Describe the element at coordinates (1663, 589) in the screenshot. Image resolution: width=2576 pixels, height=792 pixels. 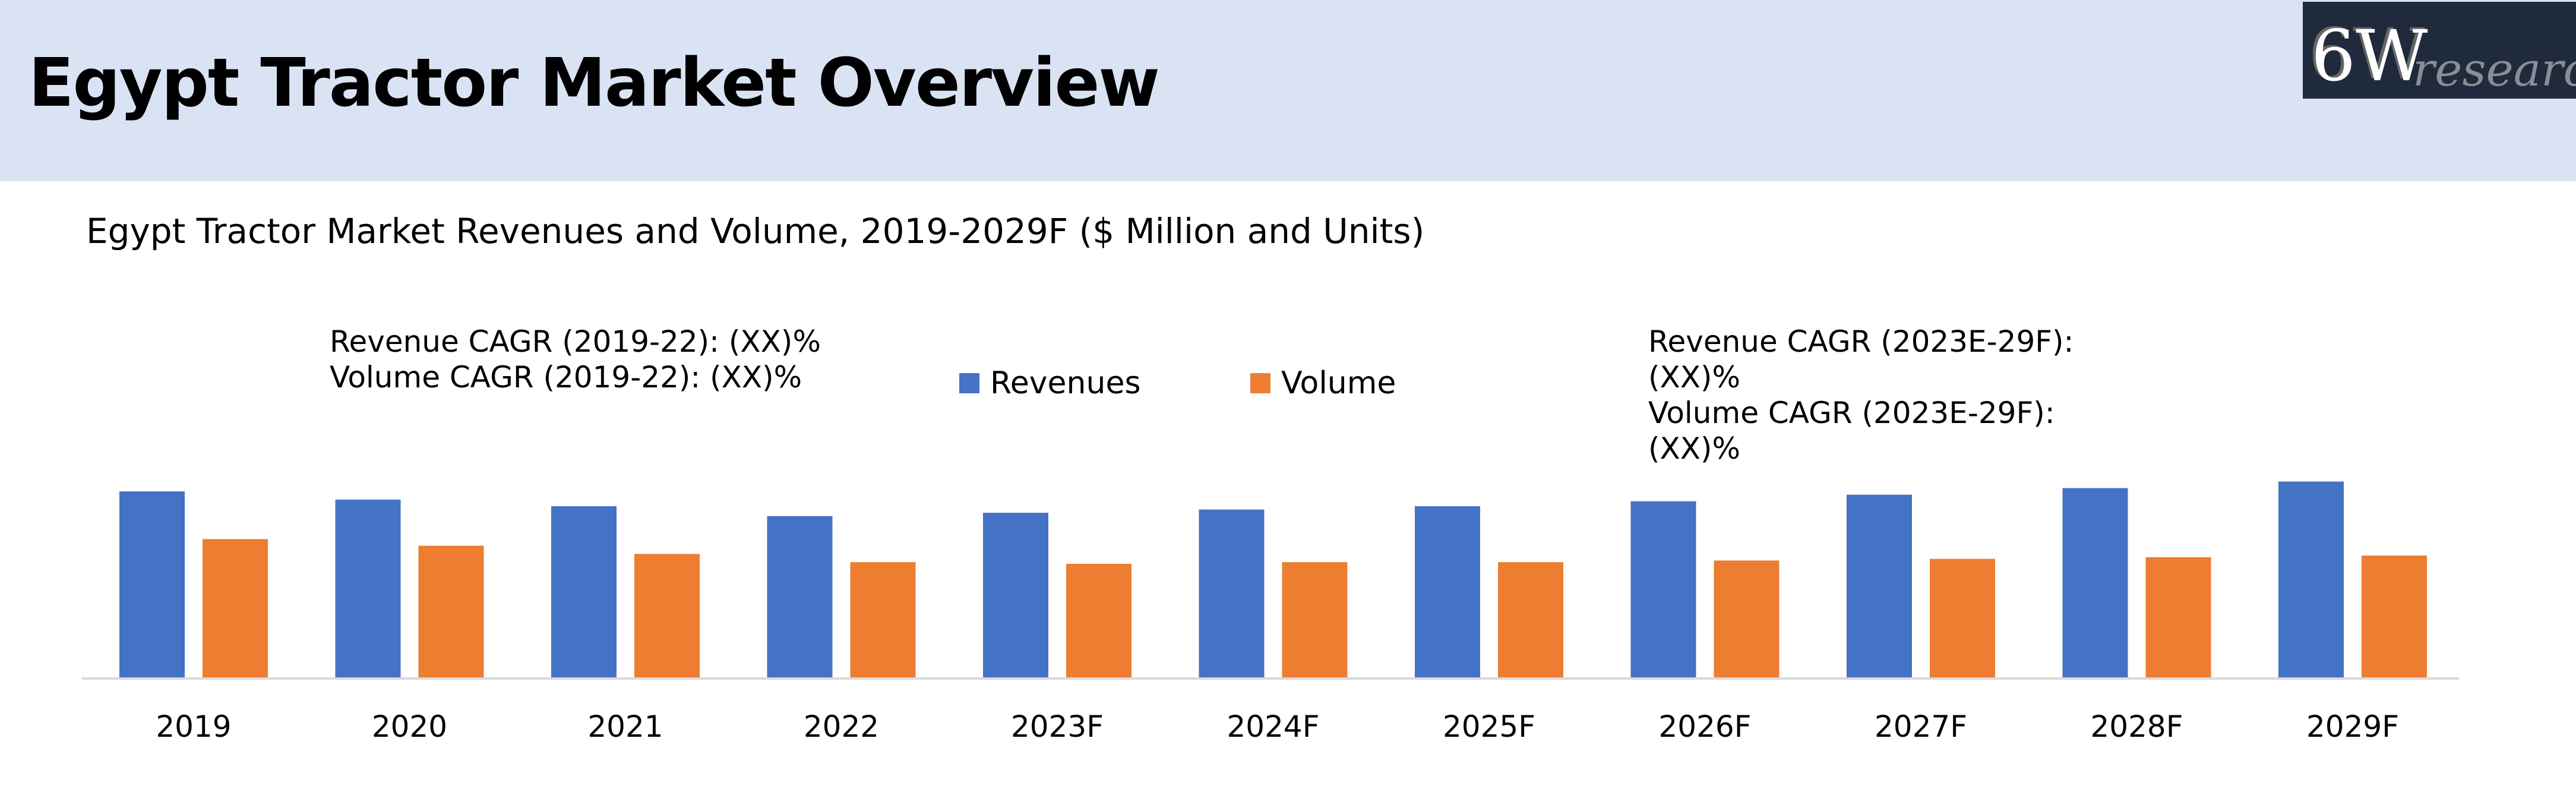
I see `bar-revenues-2026f` at that location.